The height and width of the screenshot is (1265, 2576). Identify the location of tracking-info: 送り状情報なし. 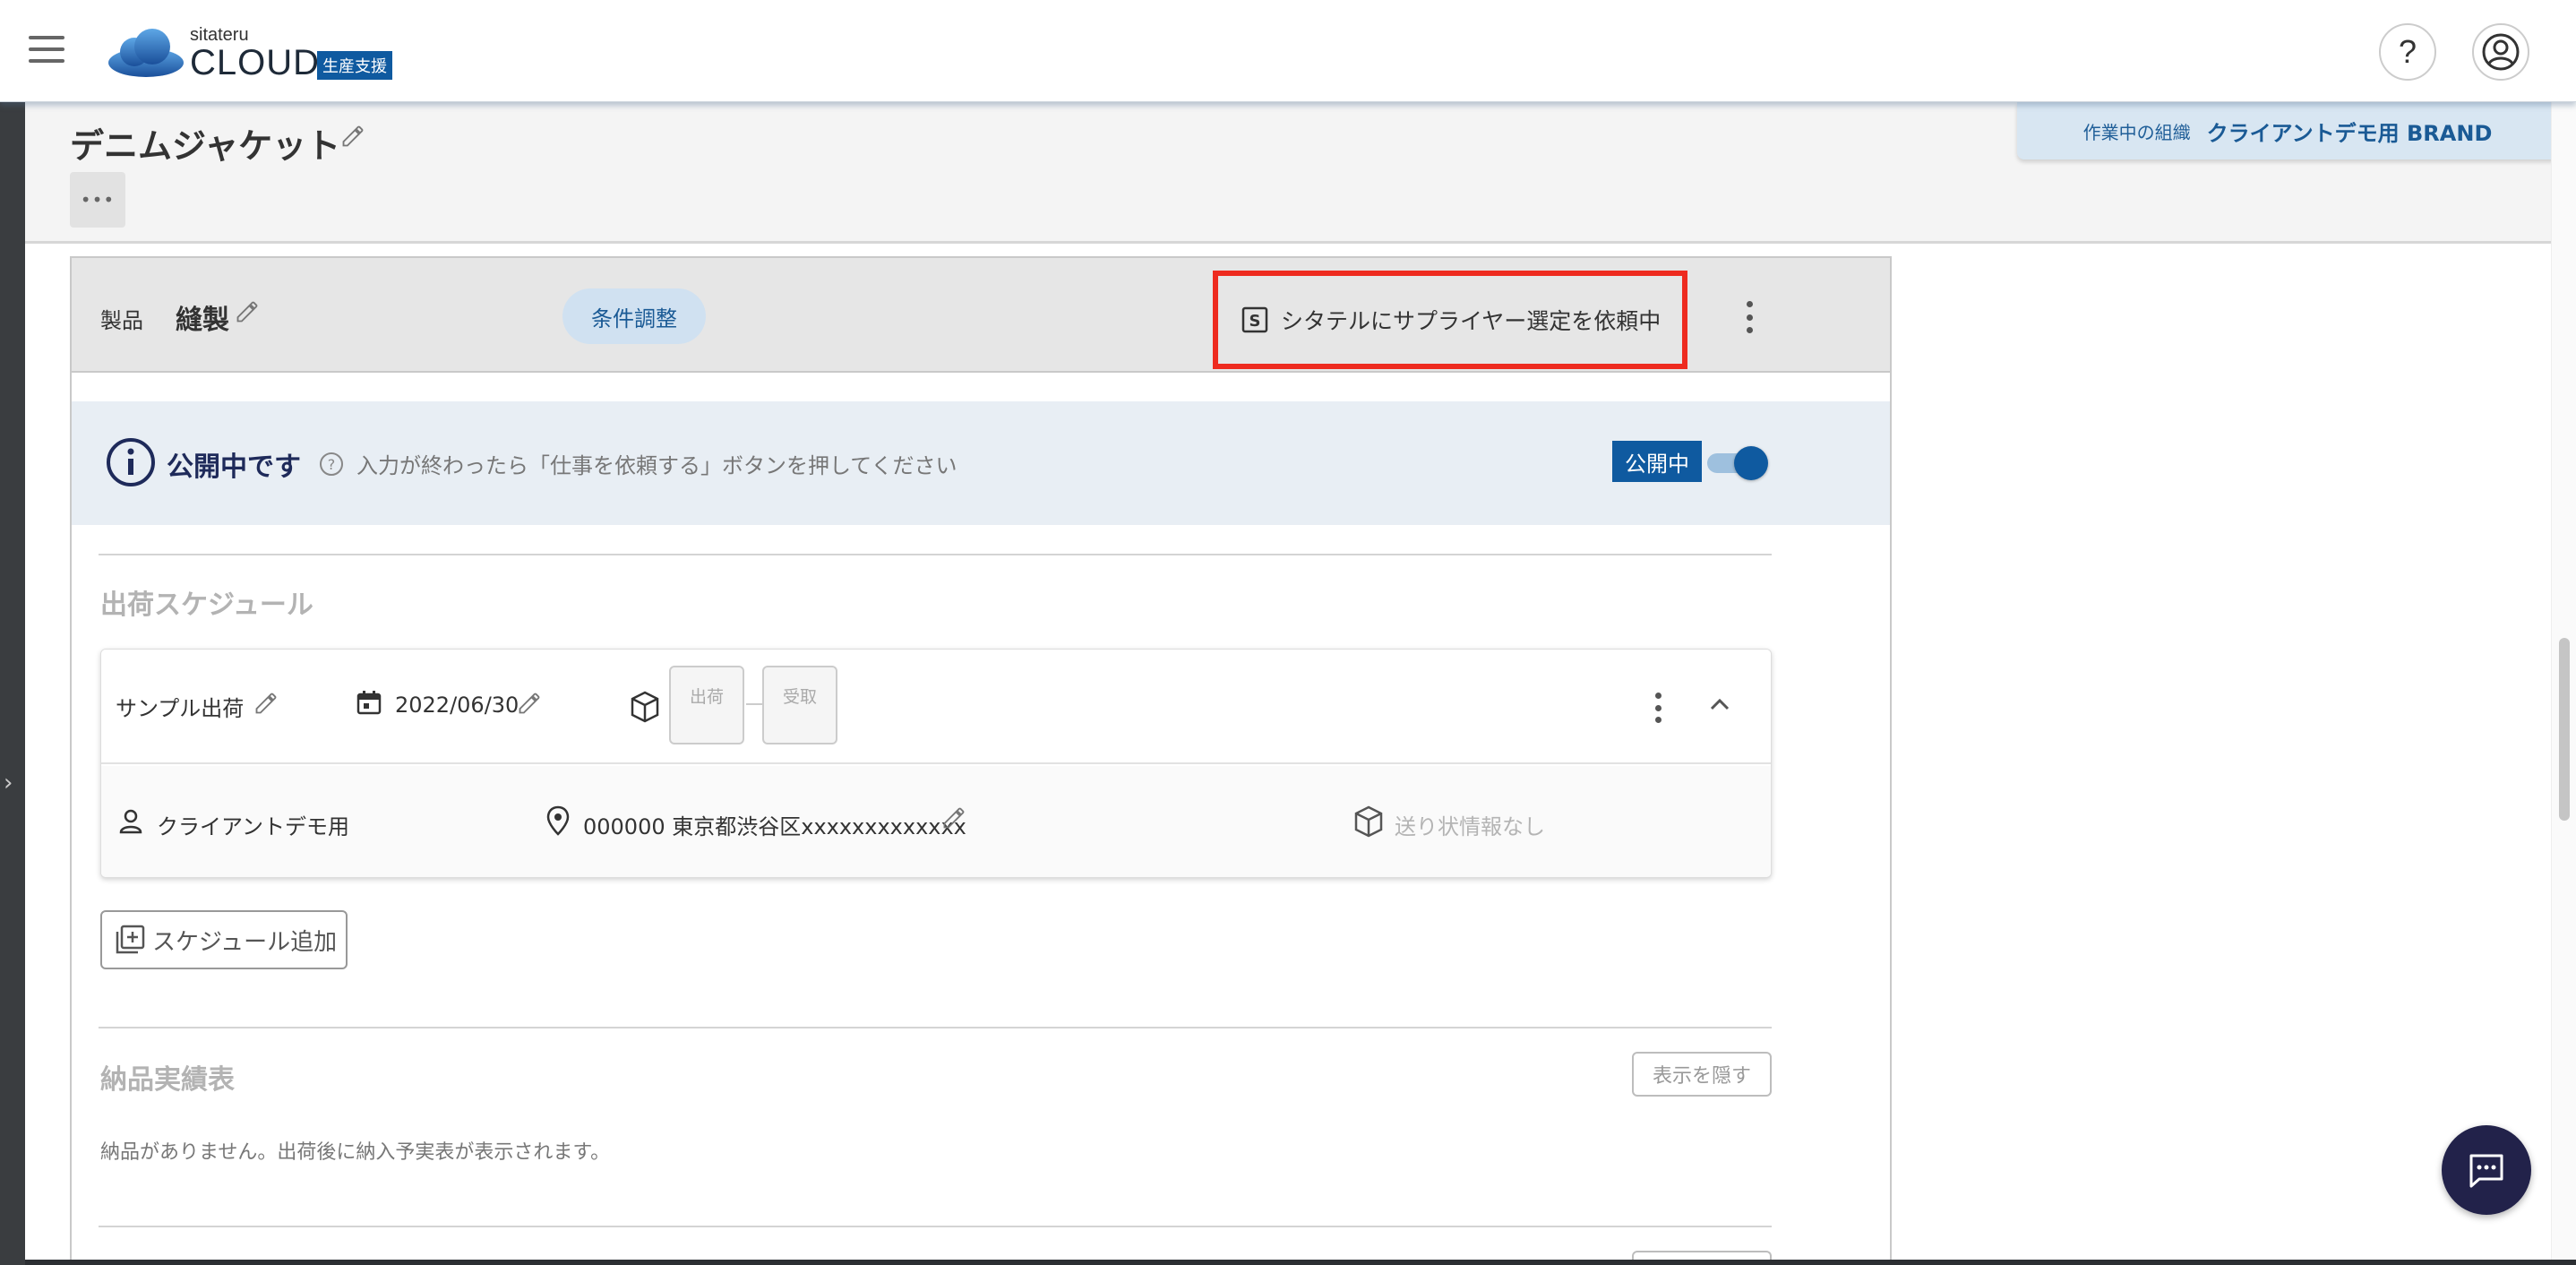
(1470, 826).